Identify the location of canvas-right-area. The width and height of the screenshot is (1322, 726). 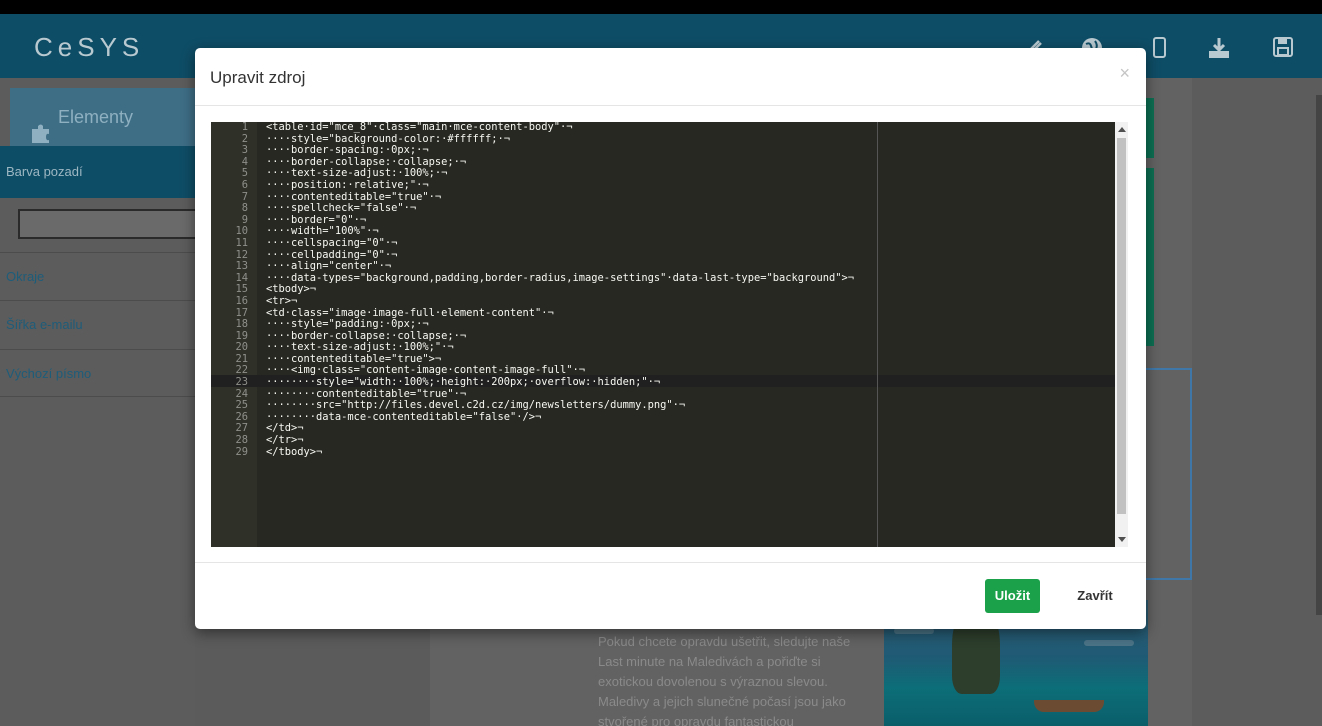
(1257, 402).